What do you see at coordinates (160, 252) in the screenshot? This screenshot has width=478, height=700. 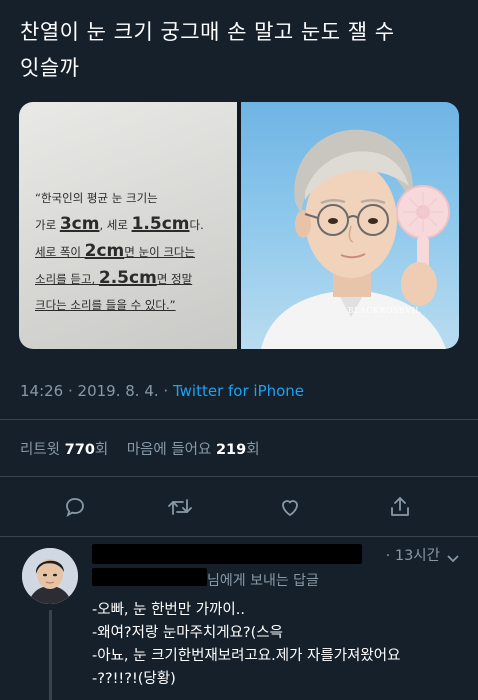 I see `quote-line3-part: 면 눈이 크다는` at bounding box center [160, 252].